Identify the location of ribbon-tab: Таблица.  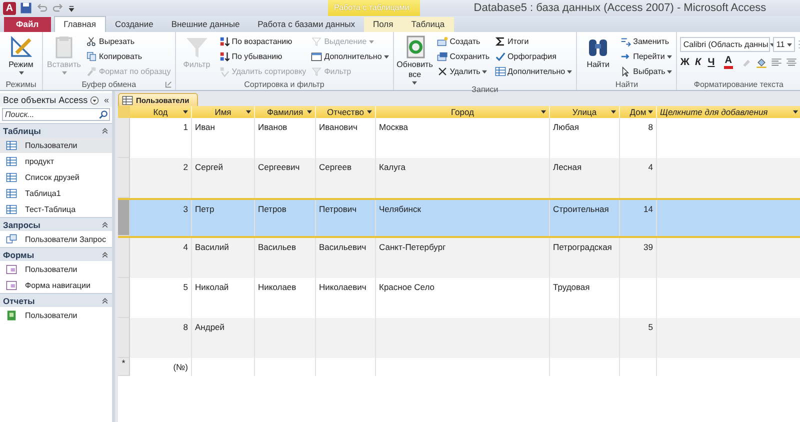
(428, 24).